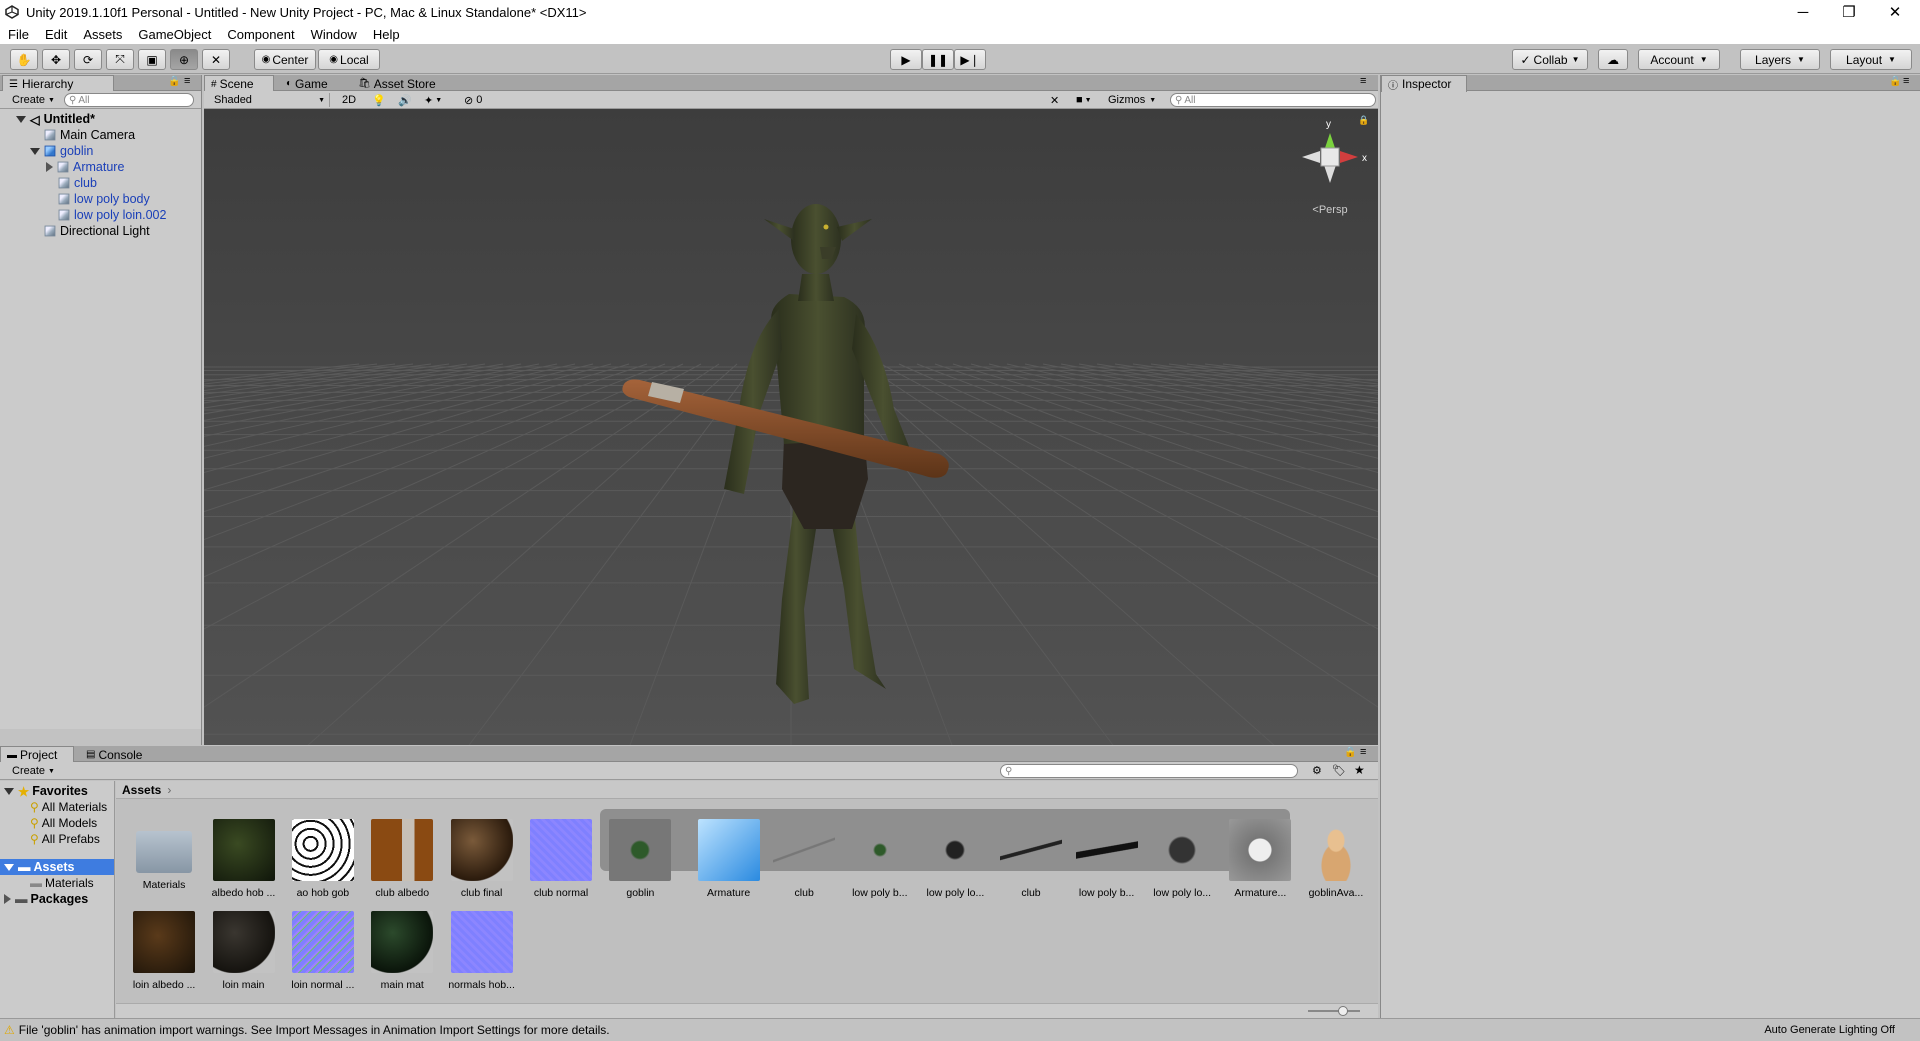 The width and height of the screenshot is (1920, 1041). I want to click on materials-folder-item: ▬ Materials, so click(62, 883).